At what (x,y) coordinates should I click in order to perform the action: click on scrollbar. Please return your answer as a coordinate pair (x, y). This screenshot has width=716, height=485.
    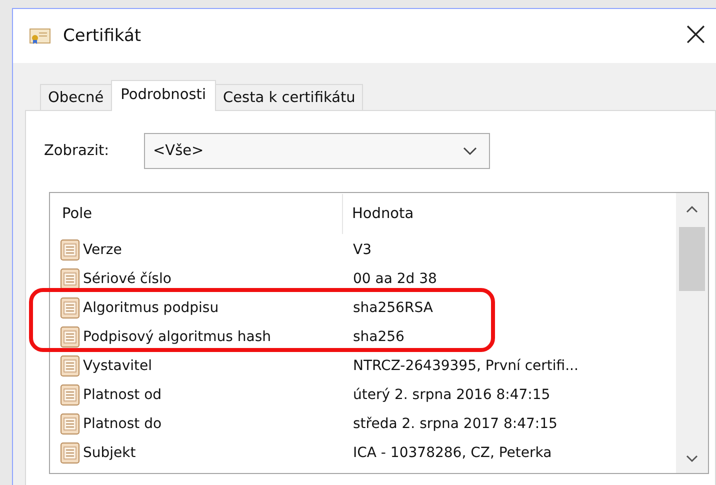
    Looking at the image, I should click on (692, 333).